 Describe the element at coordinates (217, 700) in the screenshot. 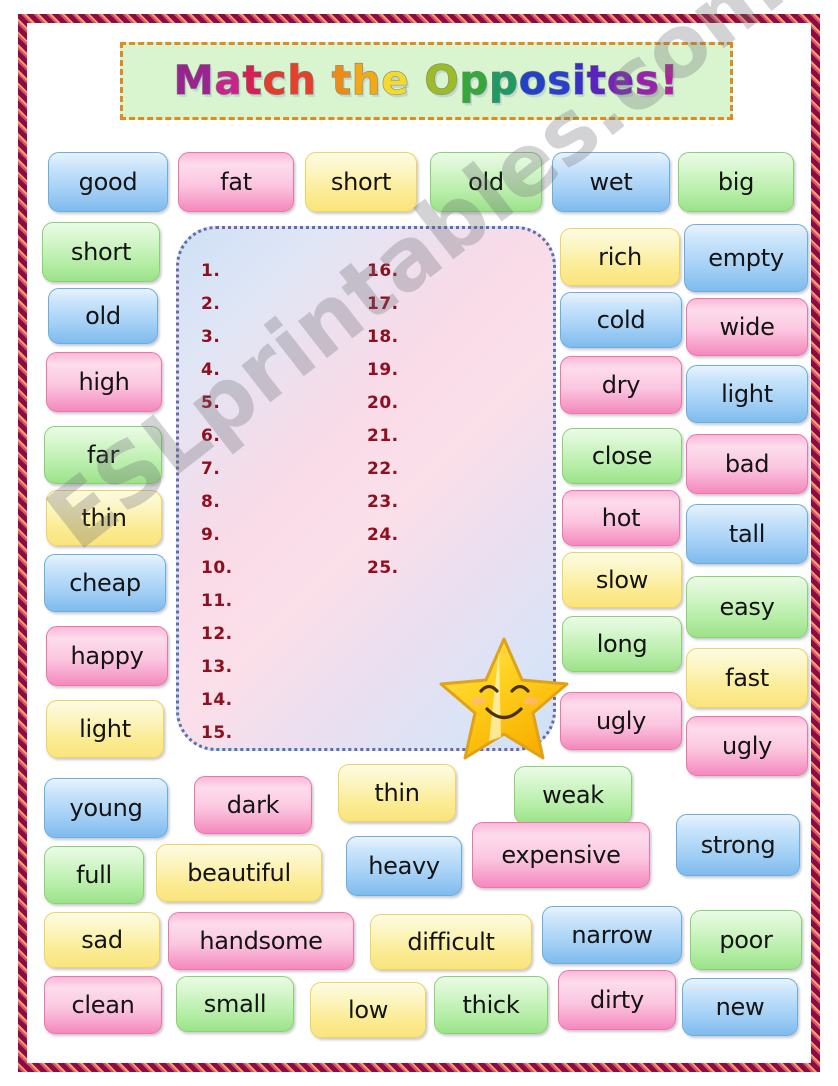

I see `answer-line-14: 14.` at that location.